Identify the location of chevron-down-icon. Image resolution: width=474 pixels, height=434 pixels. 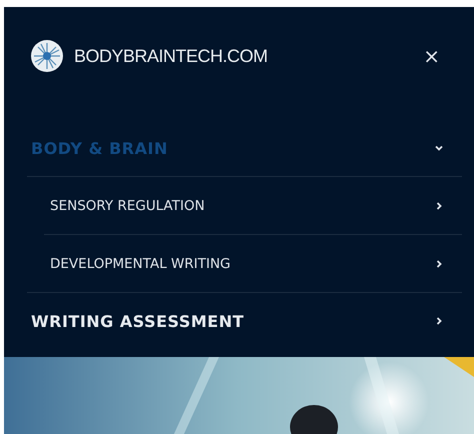
(439, 148).